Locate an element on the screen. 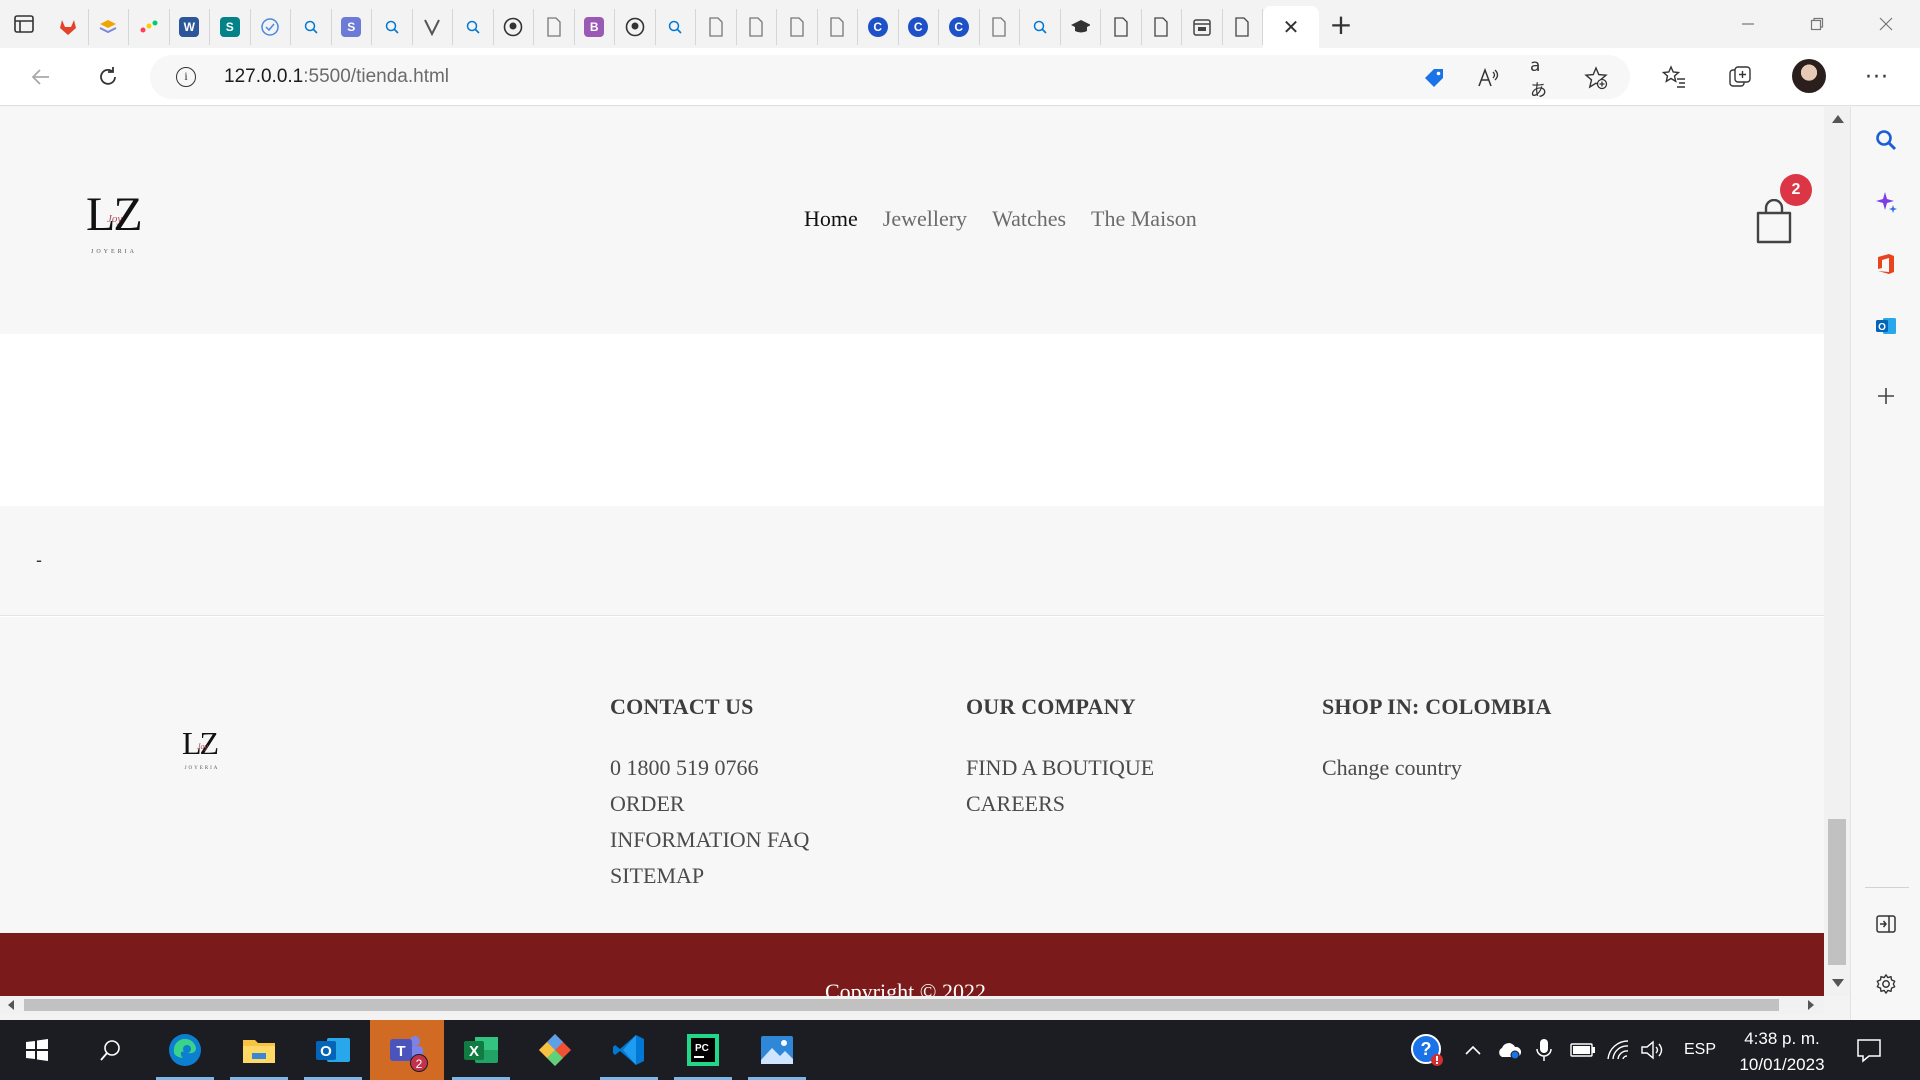 The width and height of the screenshot is (1920, 1080). footer-faq-link: INFORMATION FAQ is located at coordinates (709, 840).